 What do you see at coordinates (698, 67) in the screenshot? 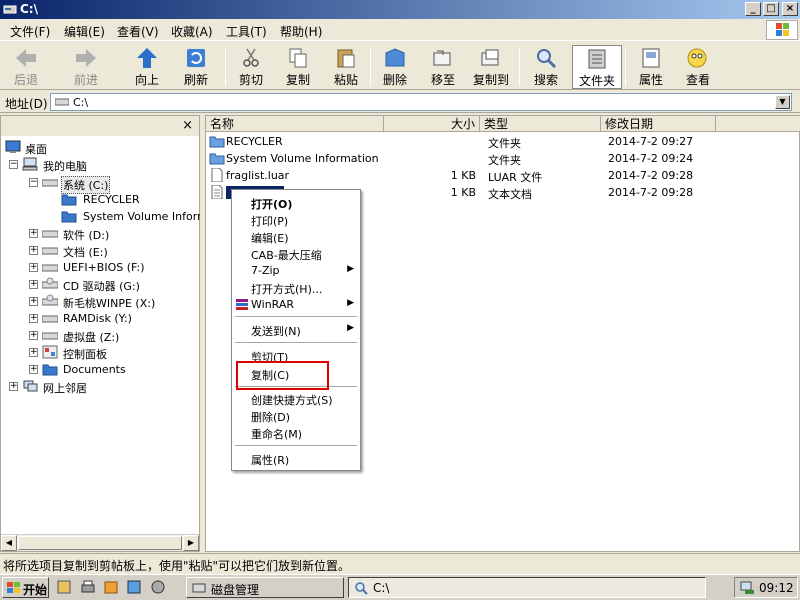
I see `view-button: 查看` at bounding box center [698, 67].